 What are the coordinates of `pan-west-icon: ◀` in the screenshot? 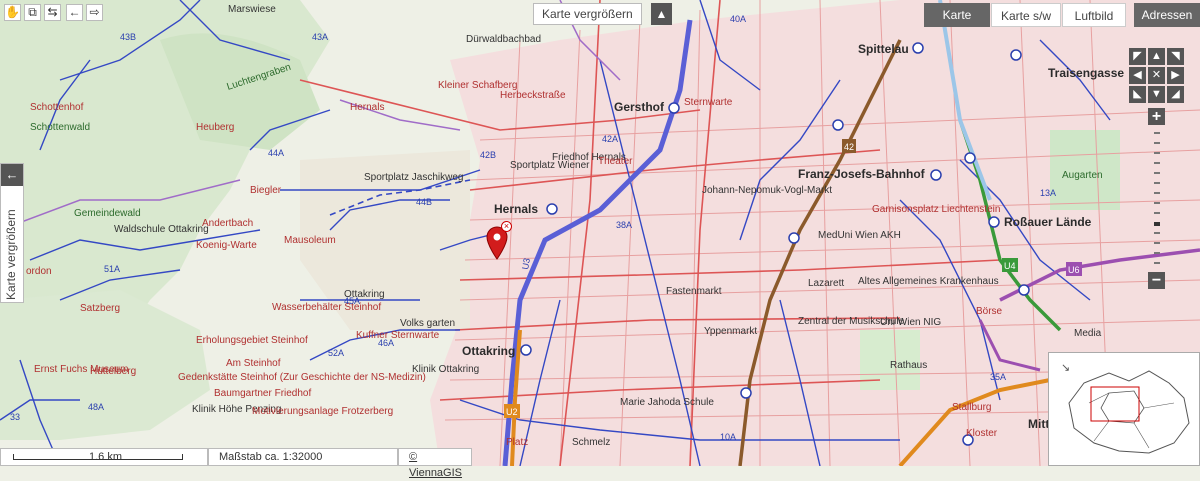 It's located at (1137, 75).